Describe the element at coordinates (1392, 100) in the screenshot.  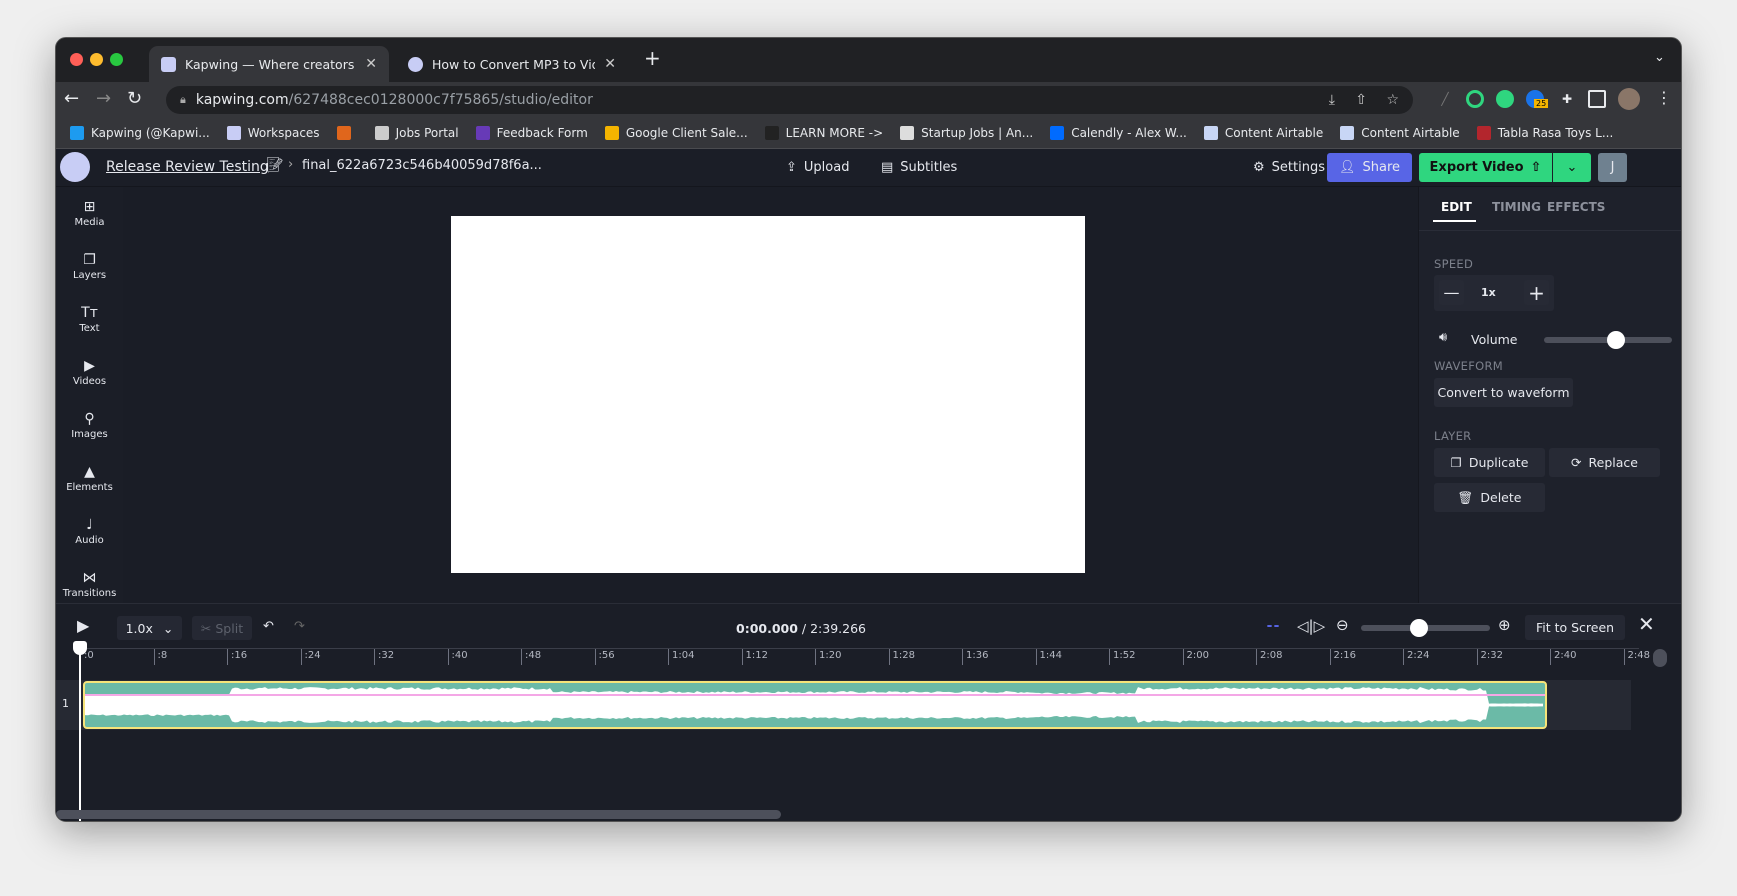
I see `bookmark-star-icon: ☆` at that location.